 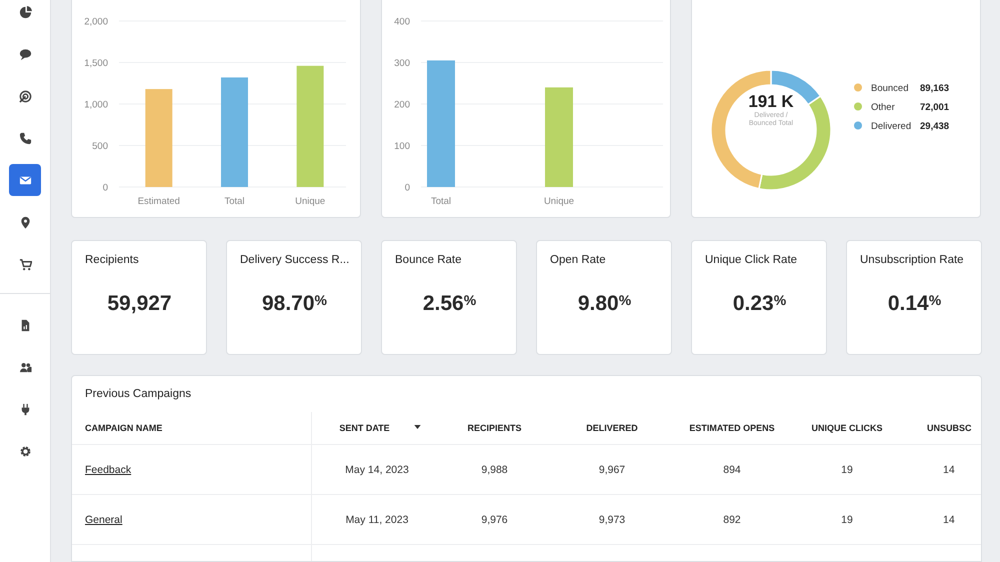 What do you see at coordinates (25, 138) in the screenshot?
I see `phone-icon` at bounding box center [25, 138].